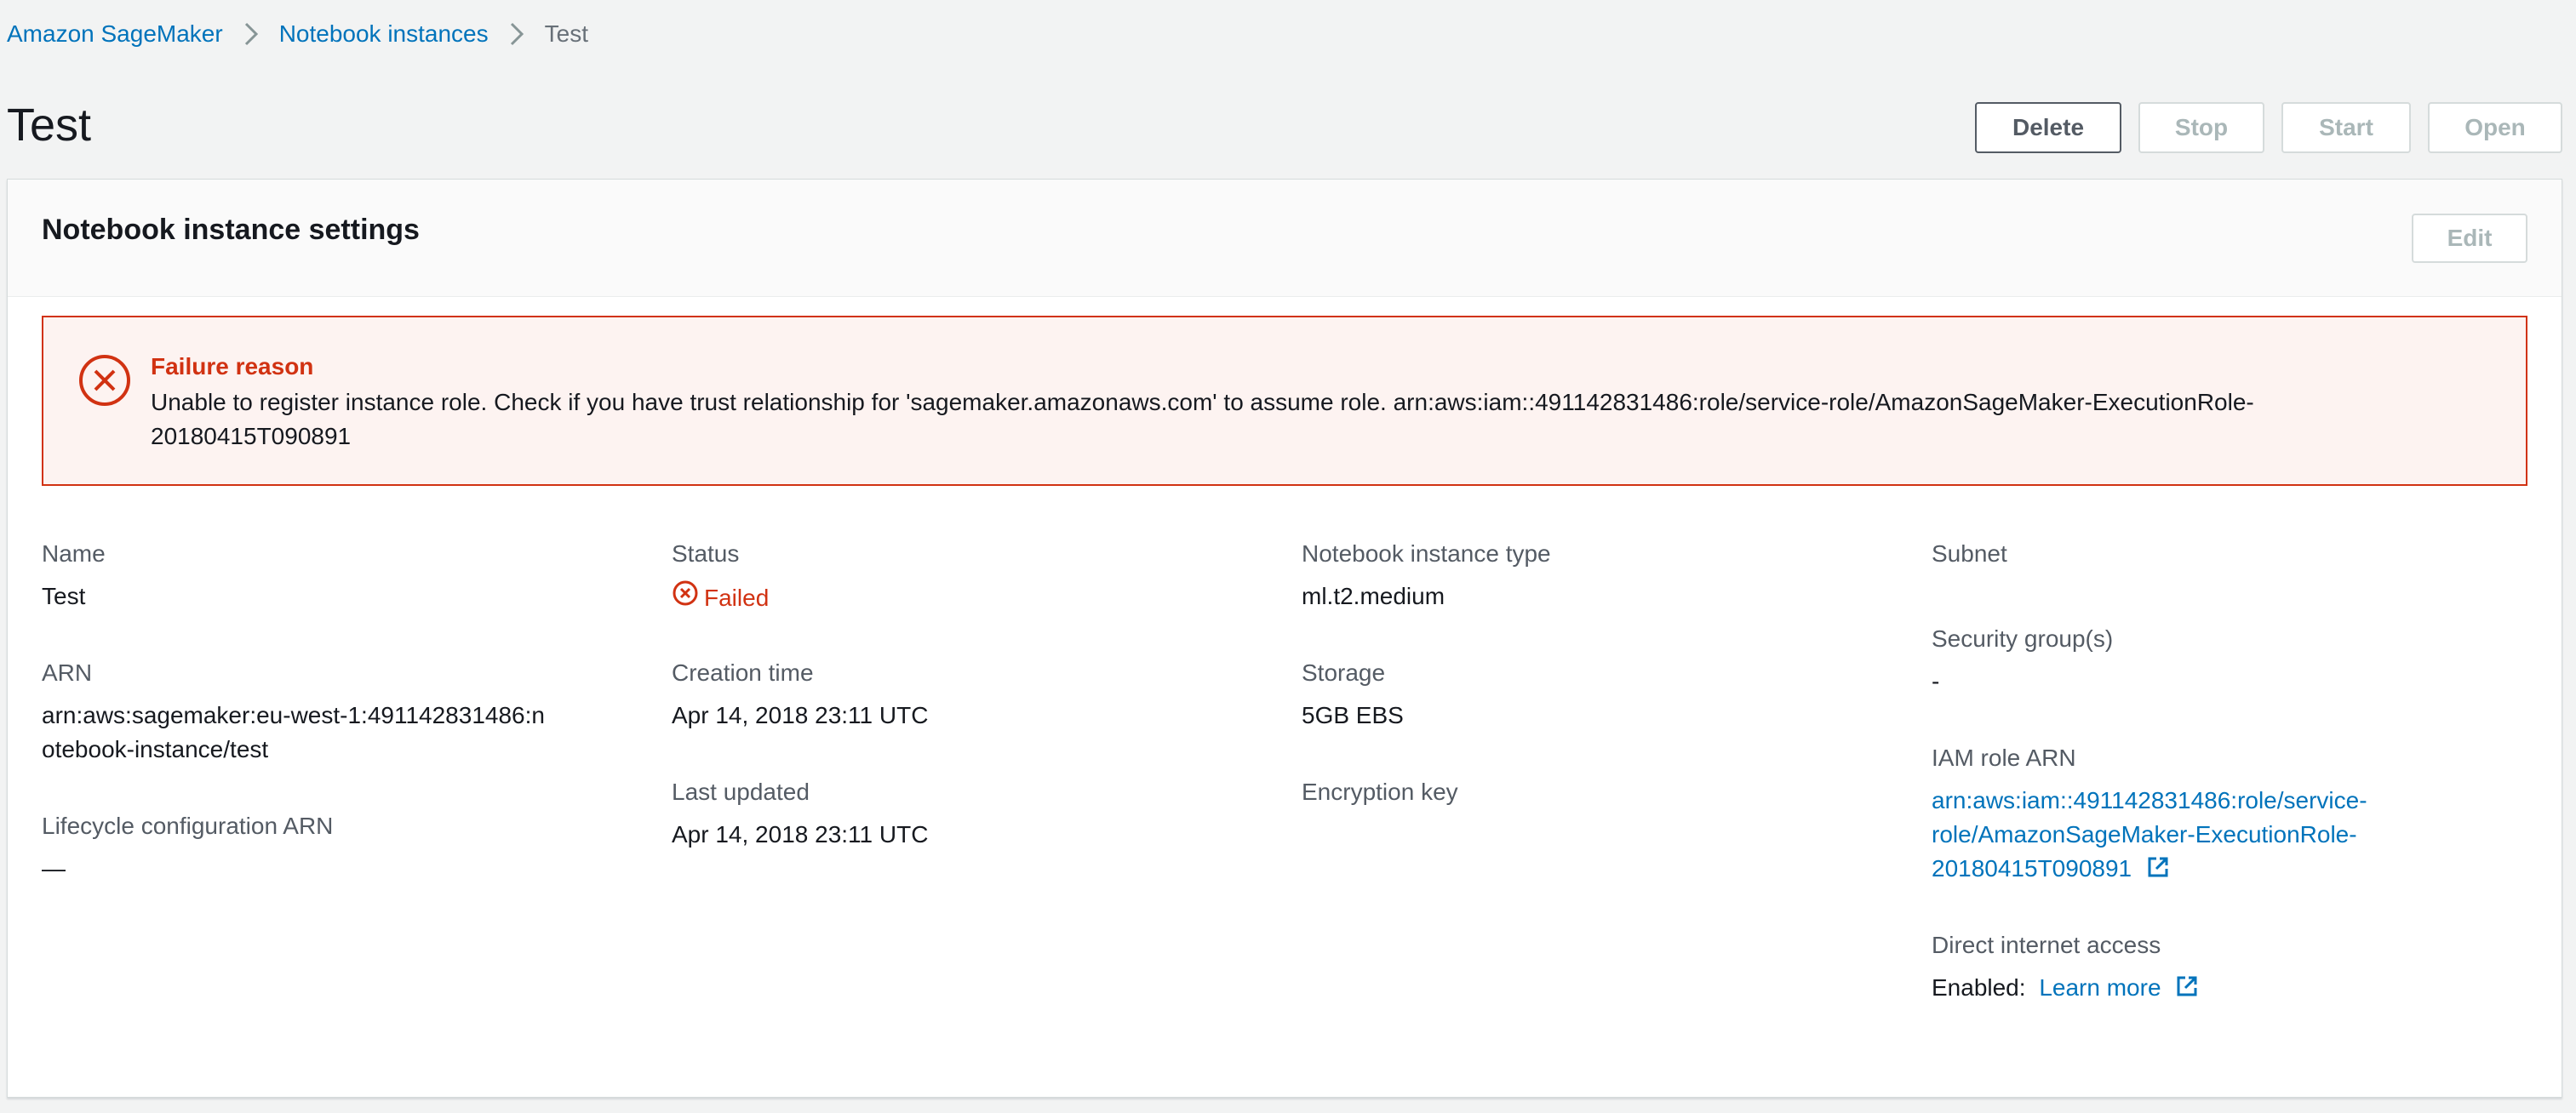 This screenshot has height=1113, width=2576. Describe the element at coordinates (2495, 127) in the screenshot. I see `open-button: Open` at that location.